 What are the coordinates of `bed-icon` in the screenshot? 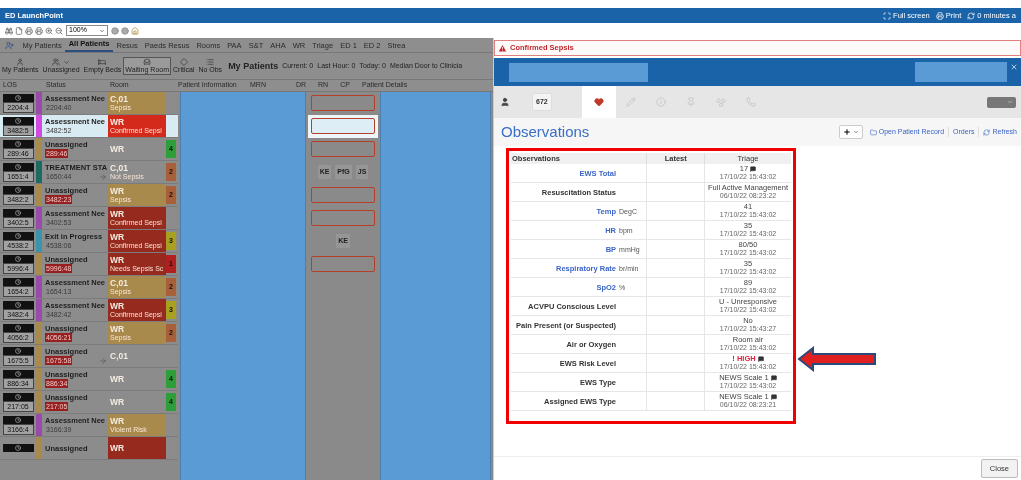 It's located at (102, 62).